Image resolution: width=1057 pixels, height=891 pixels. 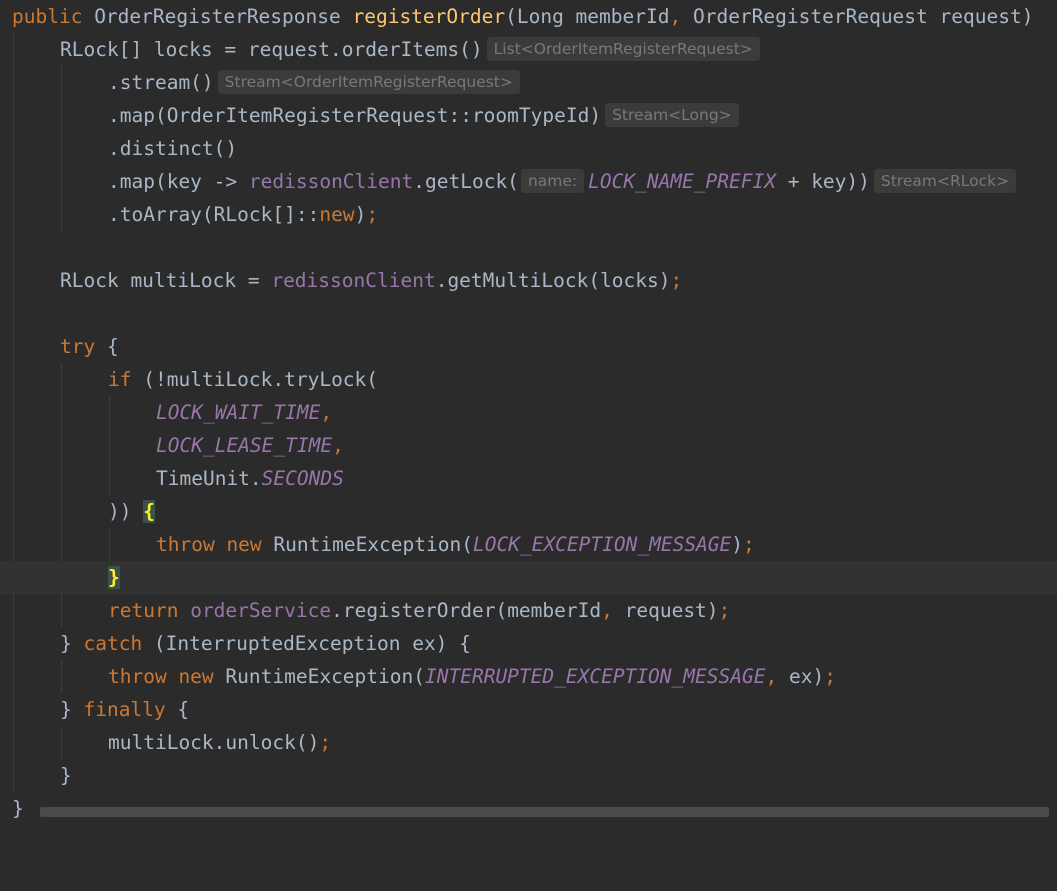 What do you see at coordinates (114, 577) in the screenshot?
I see `matched-brace: }` at bounding box center [114, 577].